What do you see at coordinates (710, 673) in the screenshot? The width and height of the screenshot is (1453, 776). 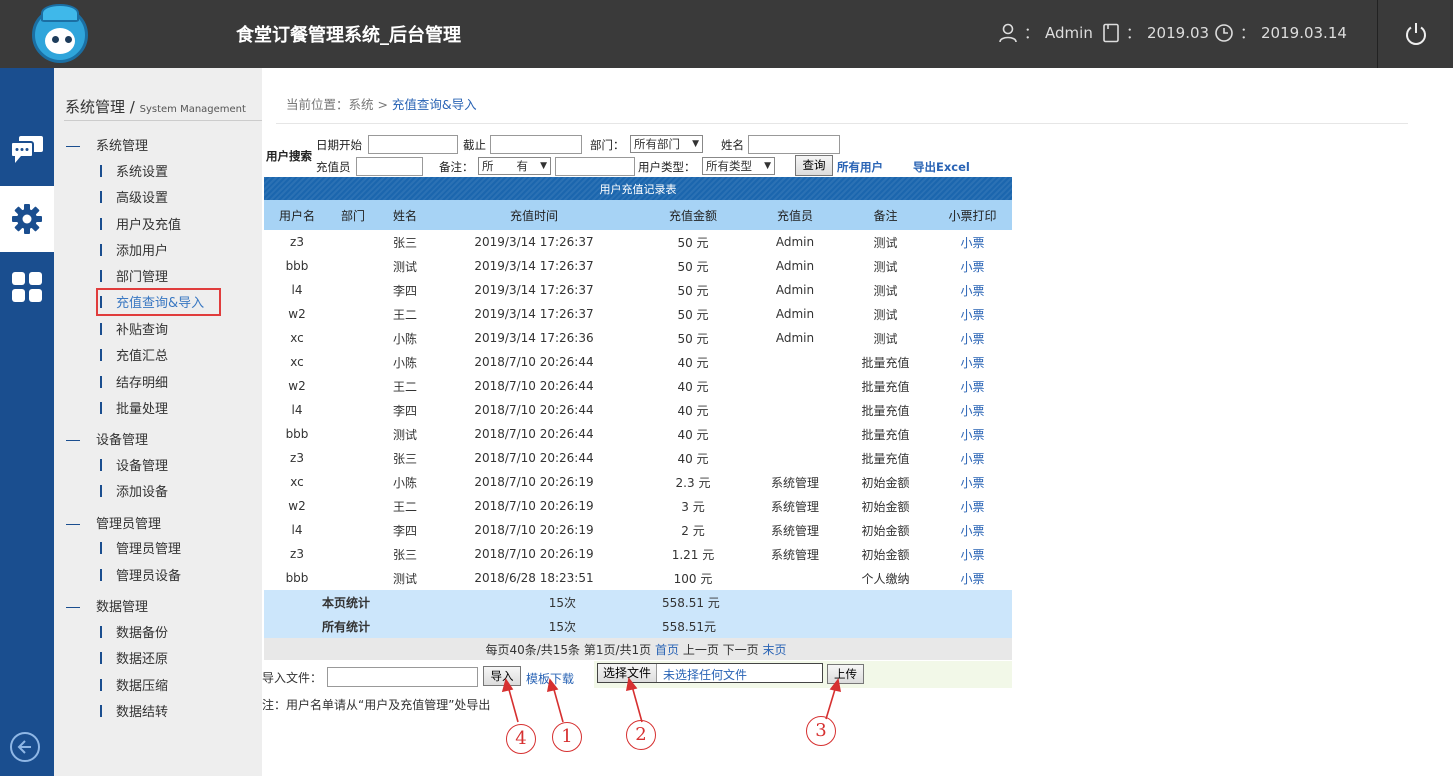 I see `file-chooser: 选择文件 未选择任何文件` at bounding box center [710, 673].